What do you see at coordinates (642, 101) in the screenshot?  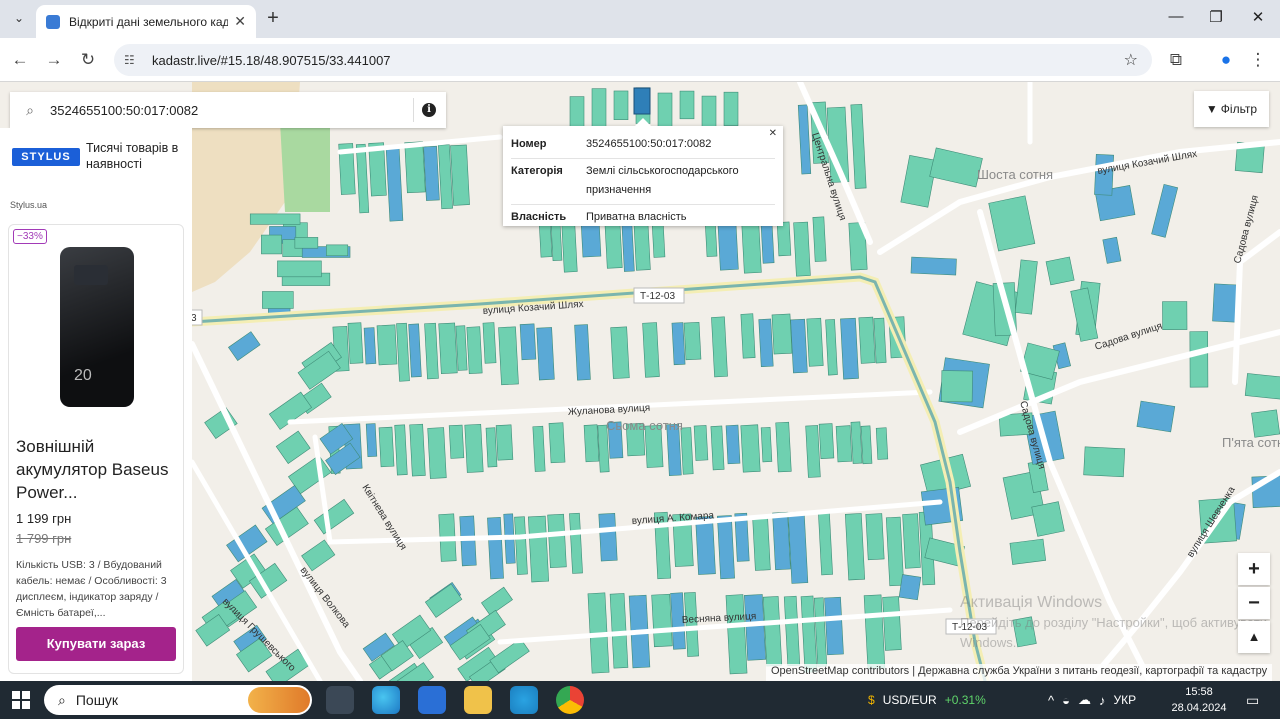 I see `selected-parcel` at bounding box center [642, 101].